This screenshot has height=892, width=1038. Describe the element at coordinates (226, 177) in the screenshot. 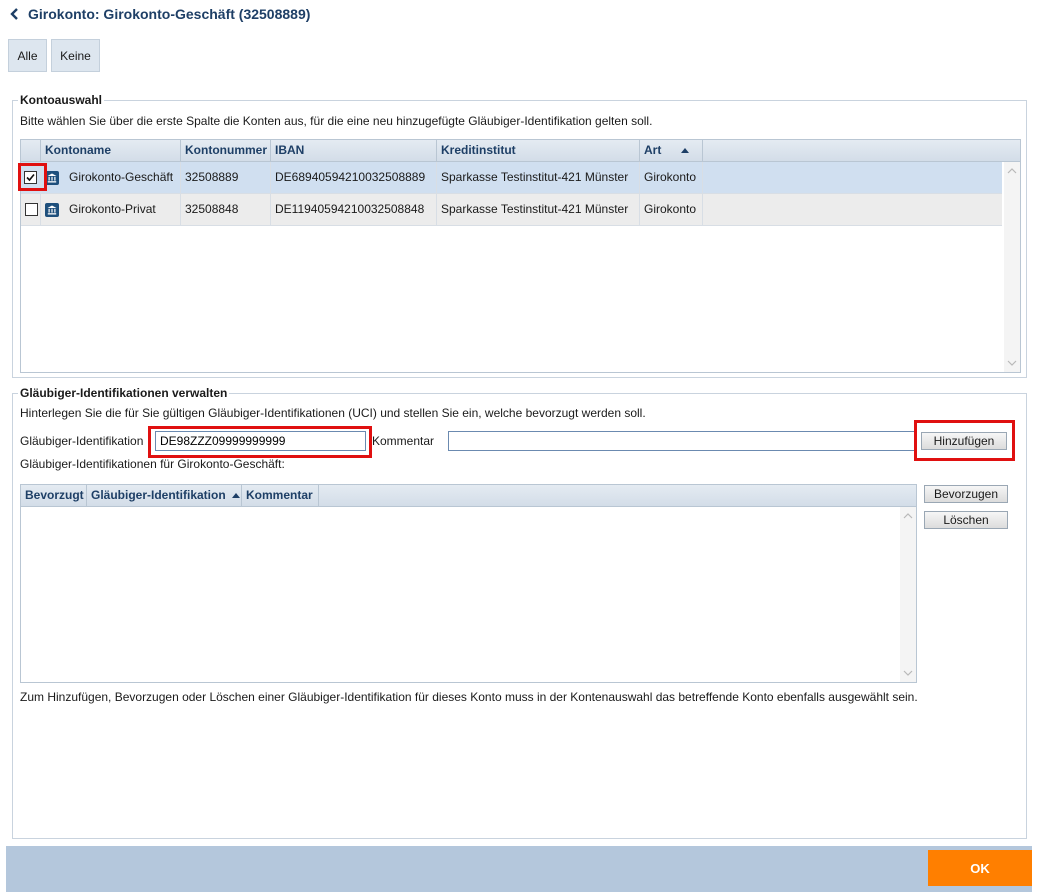

I see `account-number: 32508889` at that location.